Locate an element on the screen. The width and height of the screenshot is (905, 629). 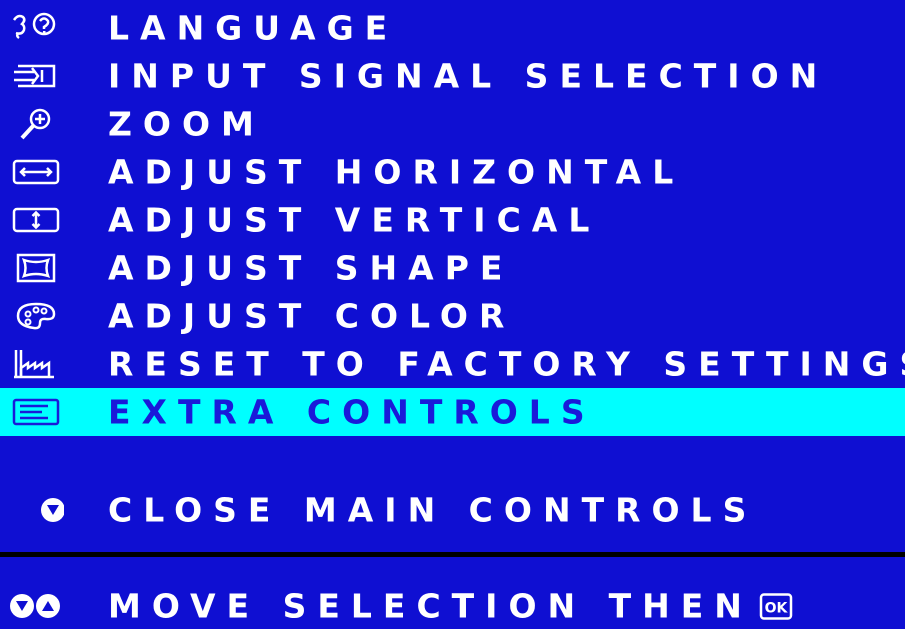
menu-item-input-signal-selection: INPUT SIGNAL SELECTION is located at coordinates (452, 76).